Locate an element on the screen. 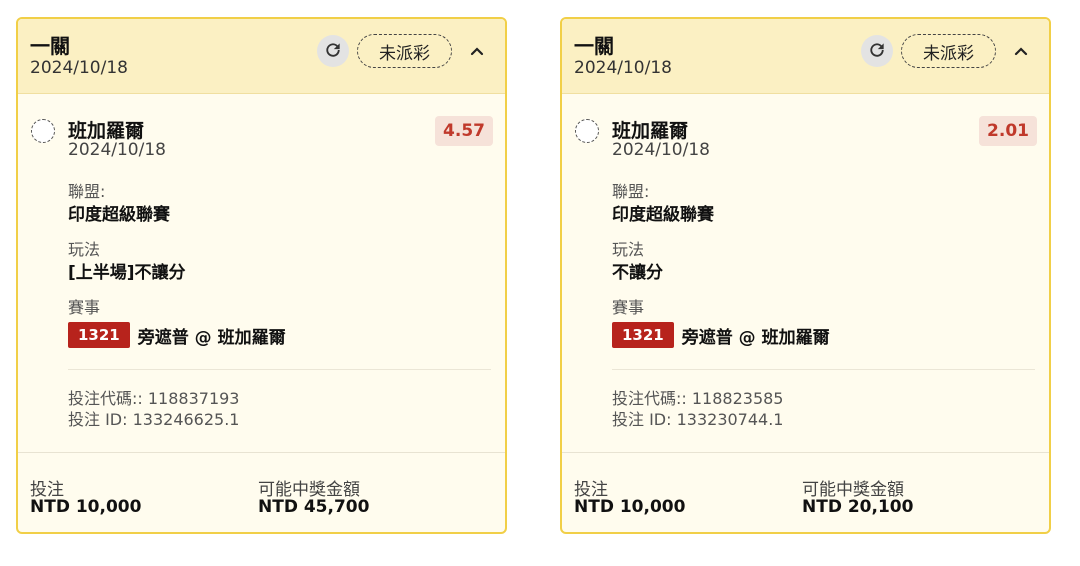 This screenshot has width=1080, height=566. payout-value: NTD 20,100 is located at coordinates (858, 507).